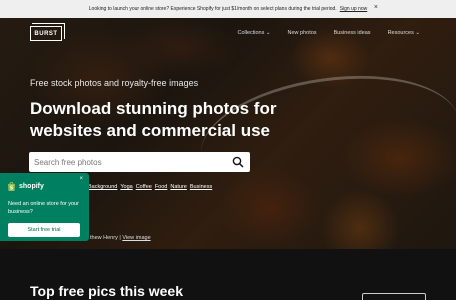  Describe the element at coordinates (144, 187) in the screenshot. I see `tag-coffee: Coffee` at that location.